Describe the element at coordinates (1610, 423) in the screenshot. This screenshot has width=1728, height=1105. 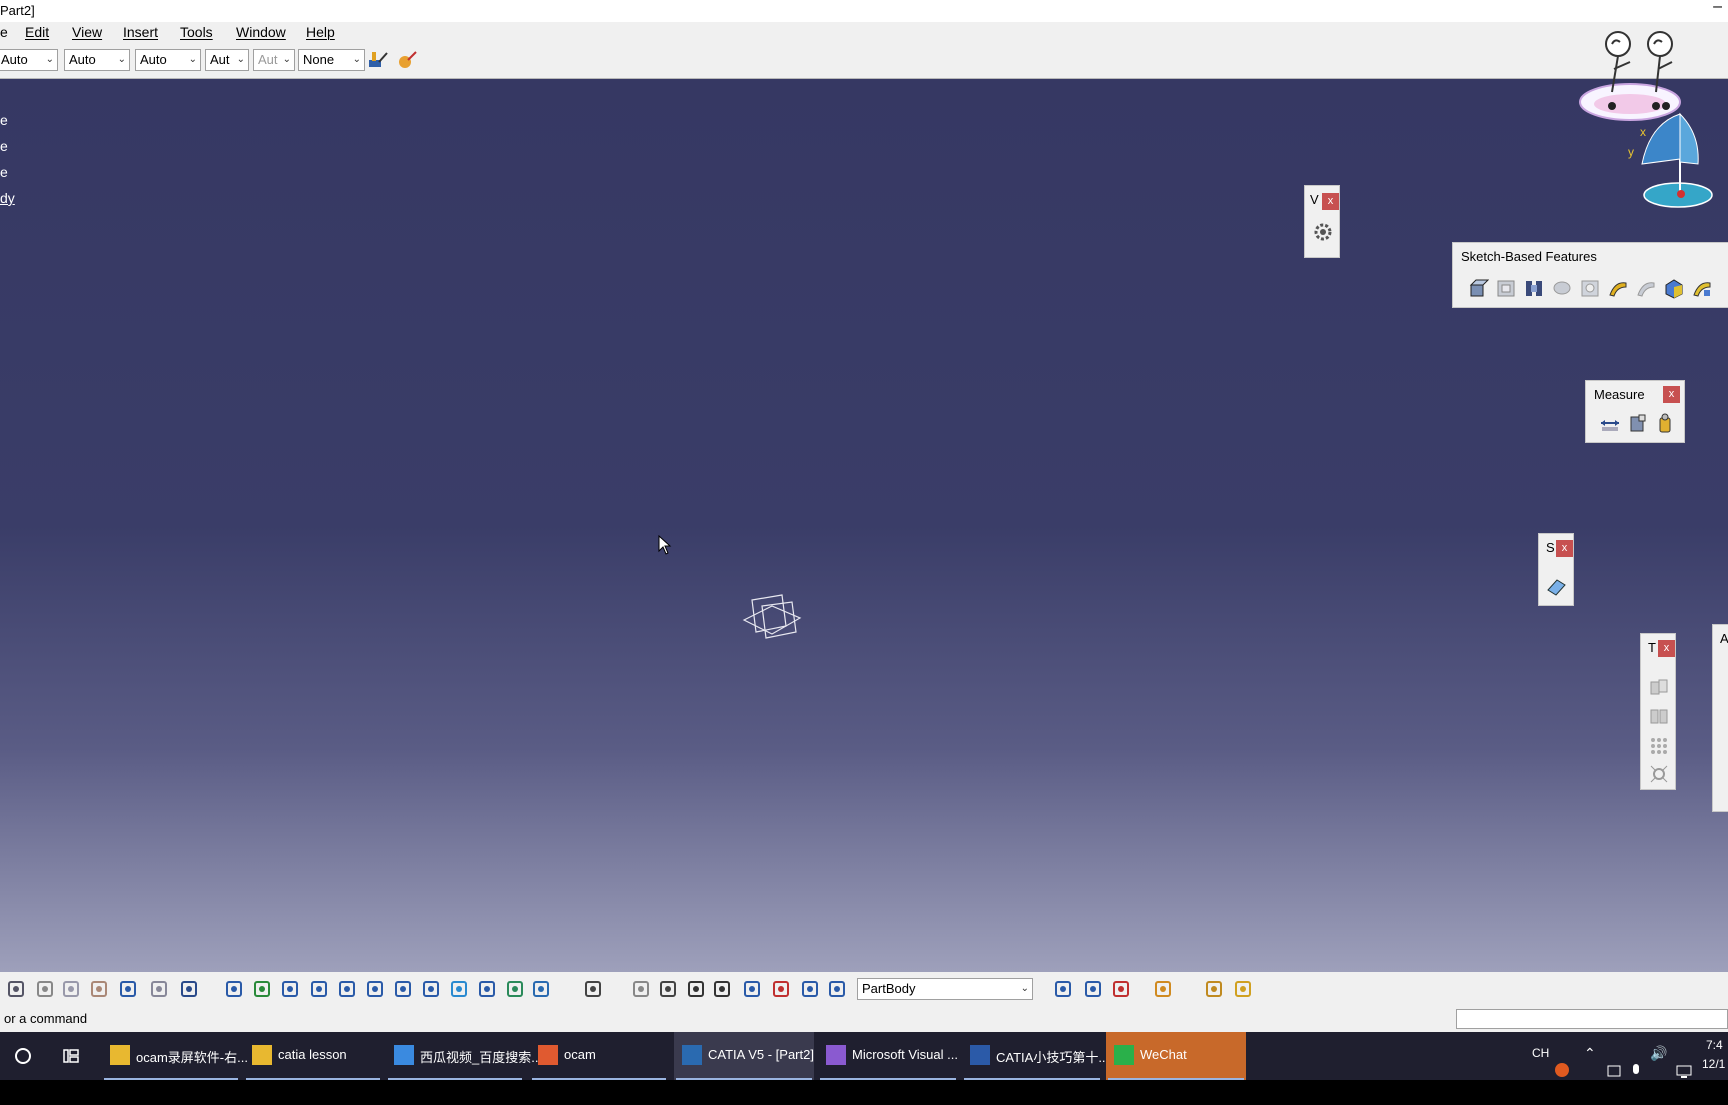
I see `measure-between-icon` at that location.